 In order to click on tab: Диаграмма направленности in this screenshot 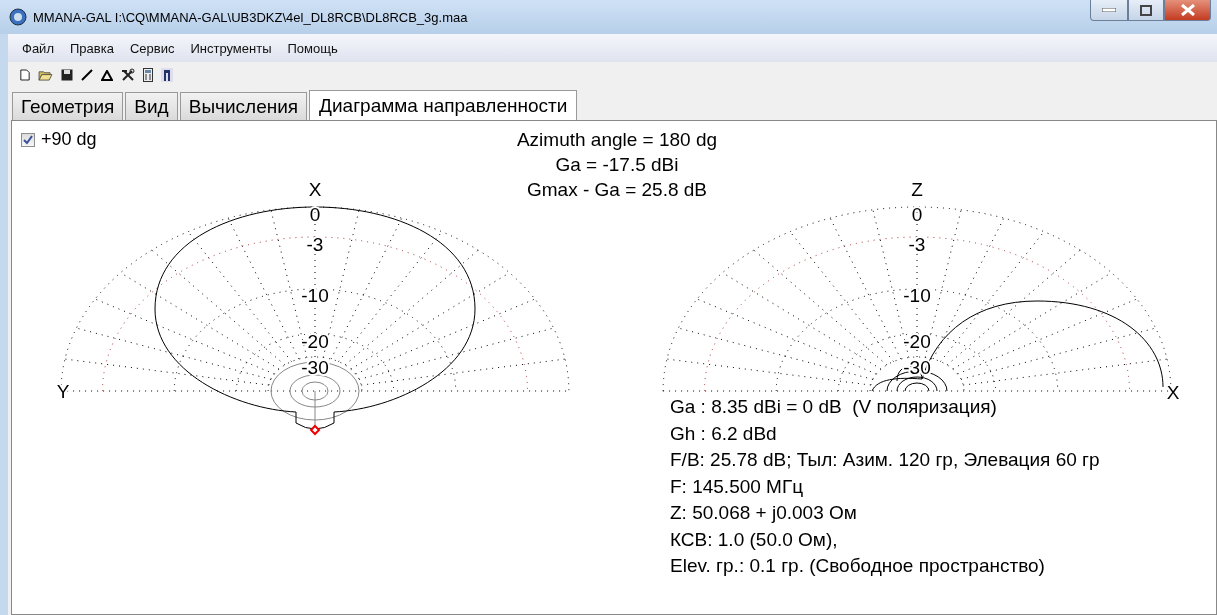, I will do `click(443, 105)`.